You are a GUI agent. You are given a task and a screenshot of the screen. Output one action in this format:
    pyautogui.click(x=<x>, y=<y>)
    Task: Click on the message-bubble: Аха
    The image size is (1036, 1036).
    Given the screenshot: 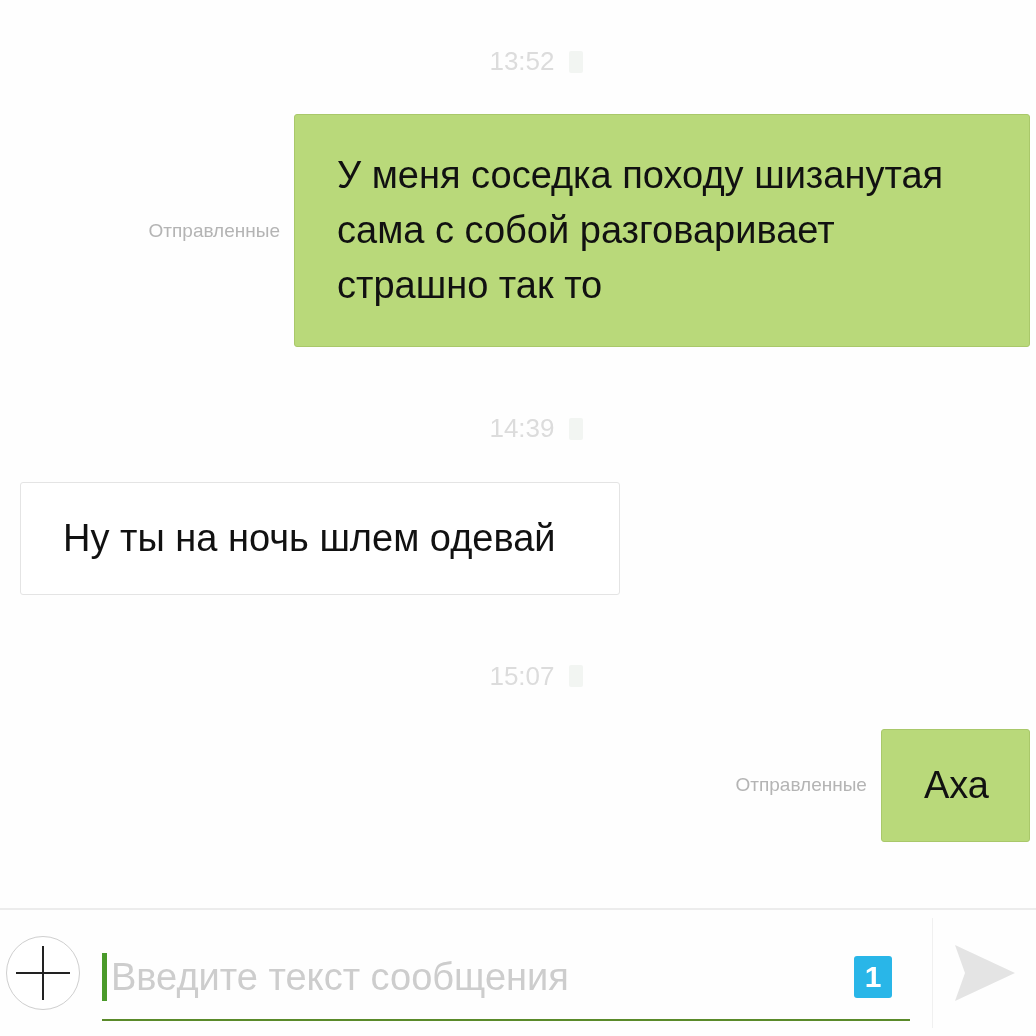 What is the action you would take?
    pyautogui.click(x=955, y=785)
    